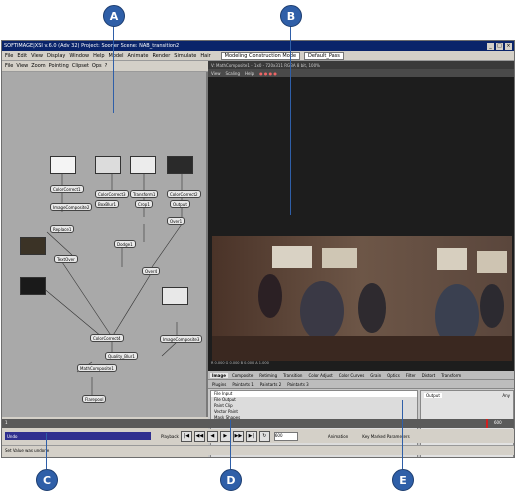 Image resolution: width=515 pixels, height=492 pixels. Describe the element at coordinates (216, 73) in the screenshot. I see `viewer-menu-view: View` at that location.